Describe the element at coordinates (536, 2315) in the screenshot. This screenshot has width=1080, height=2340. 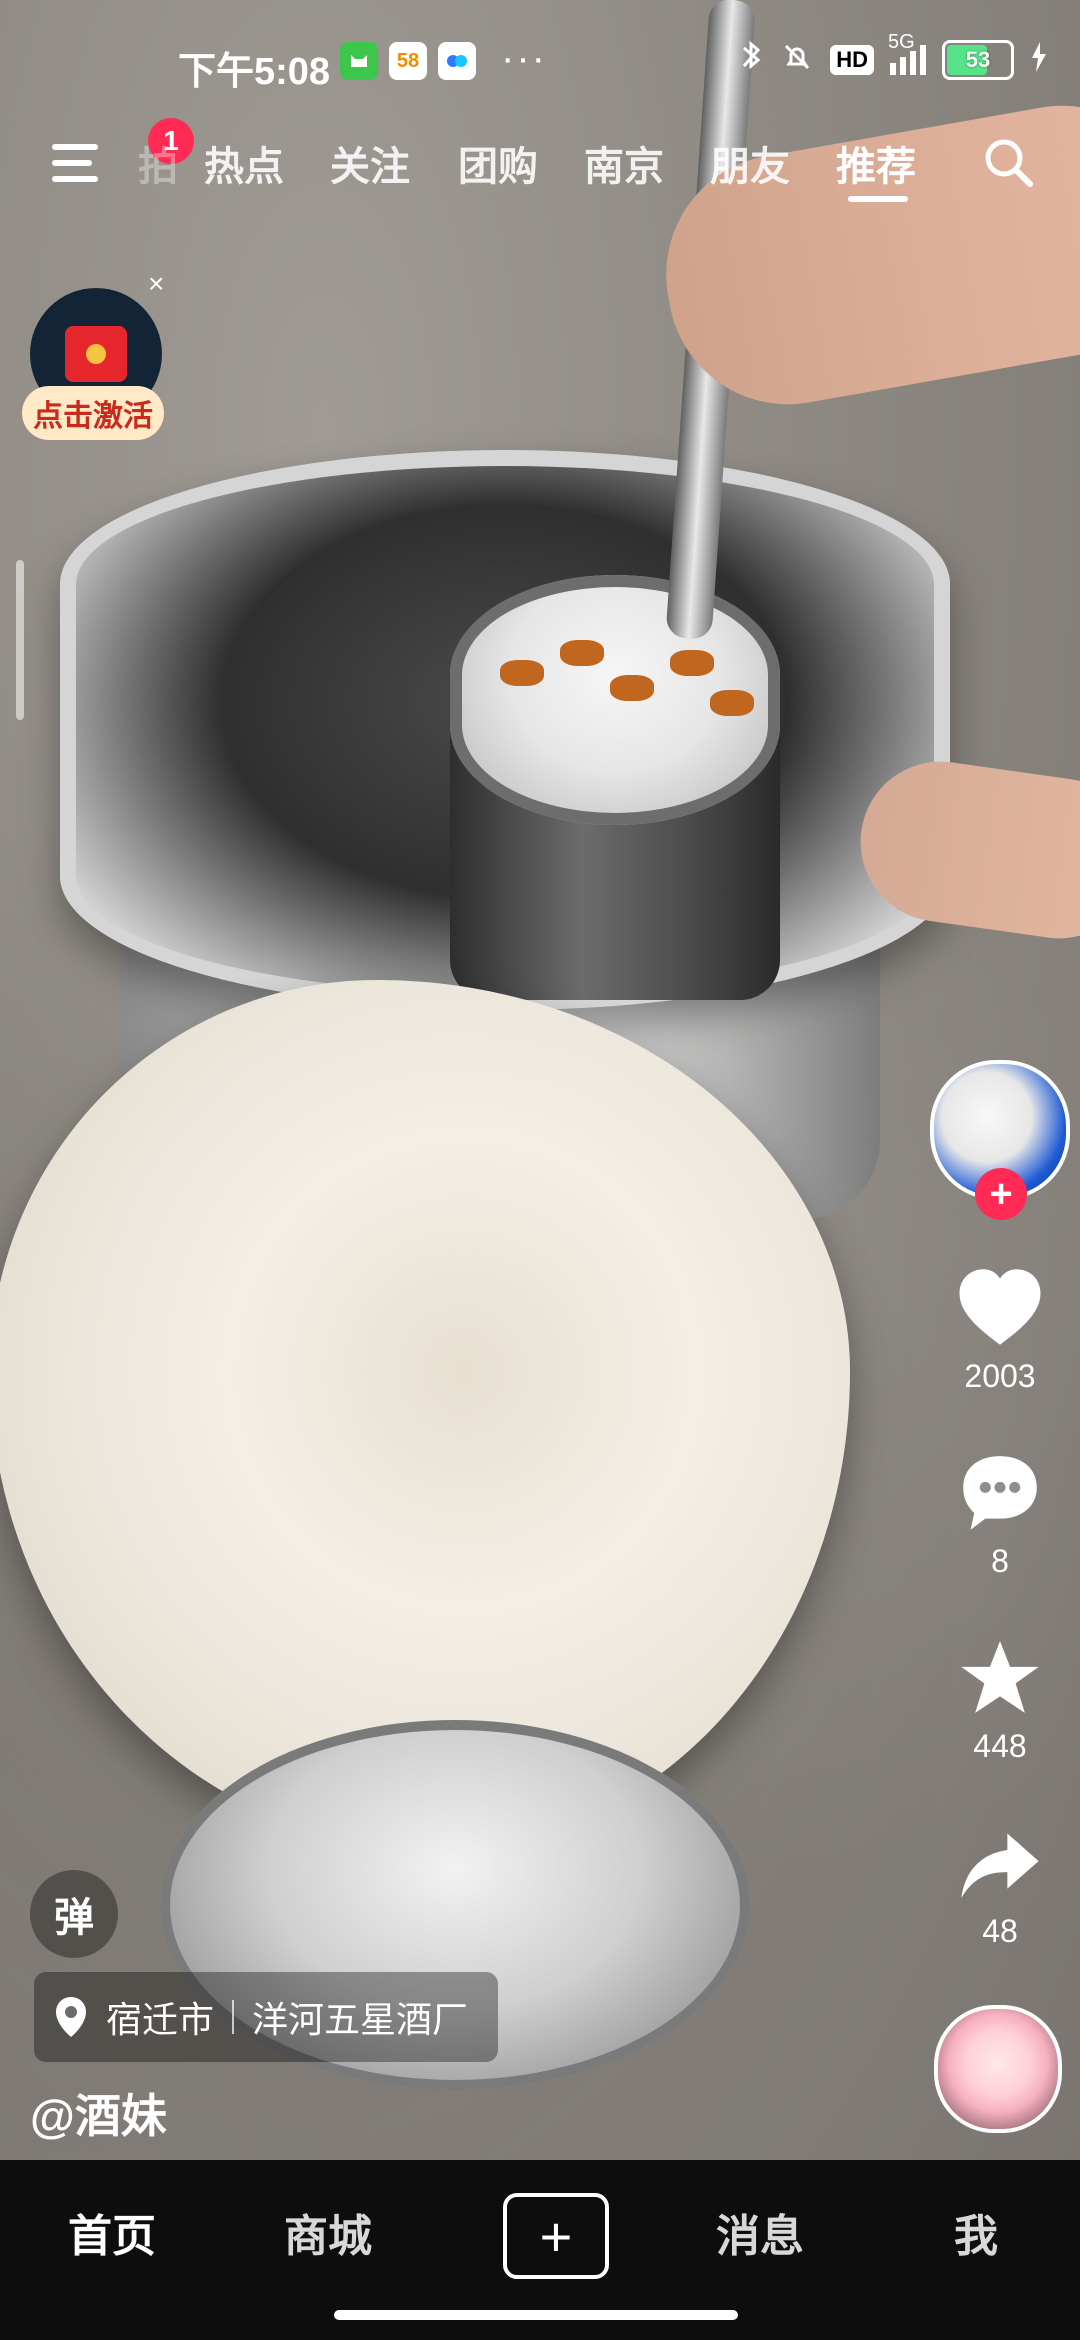
I see `home-indicator` at that location.